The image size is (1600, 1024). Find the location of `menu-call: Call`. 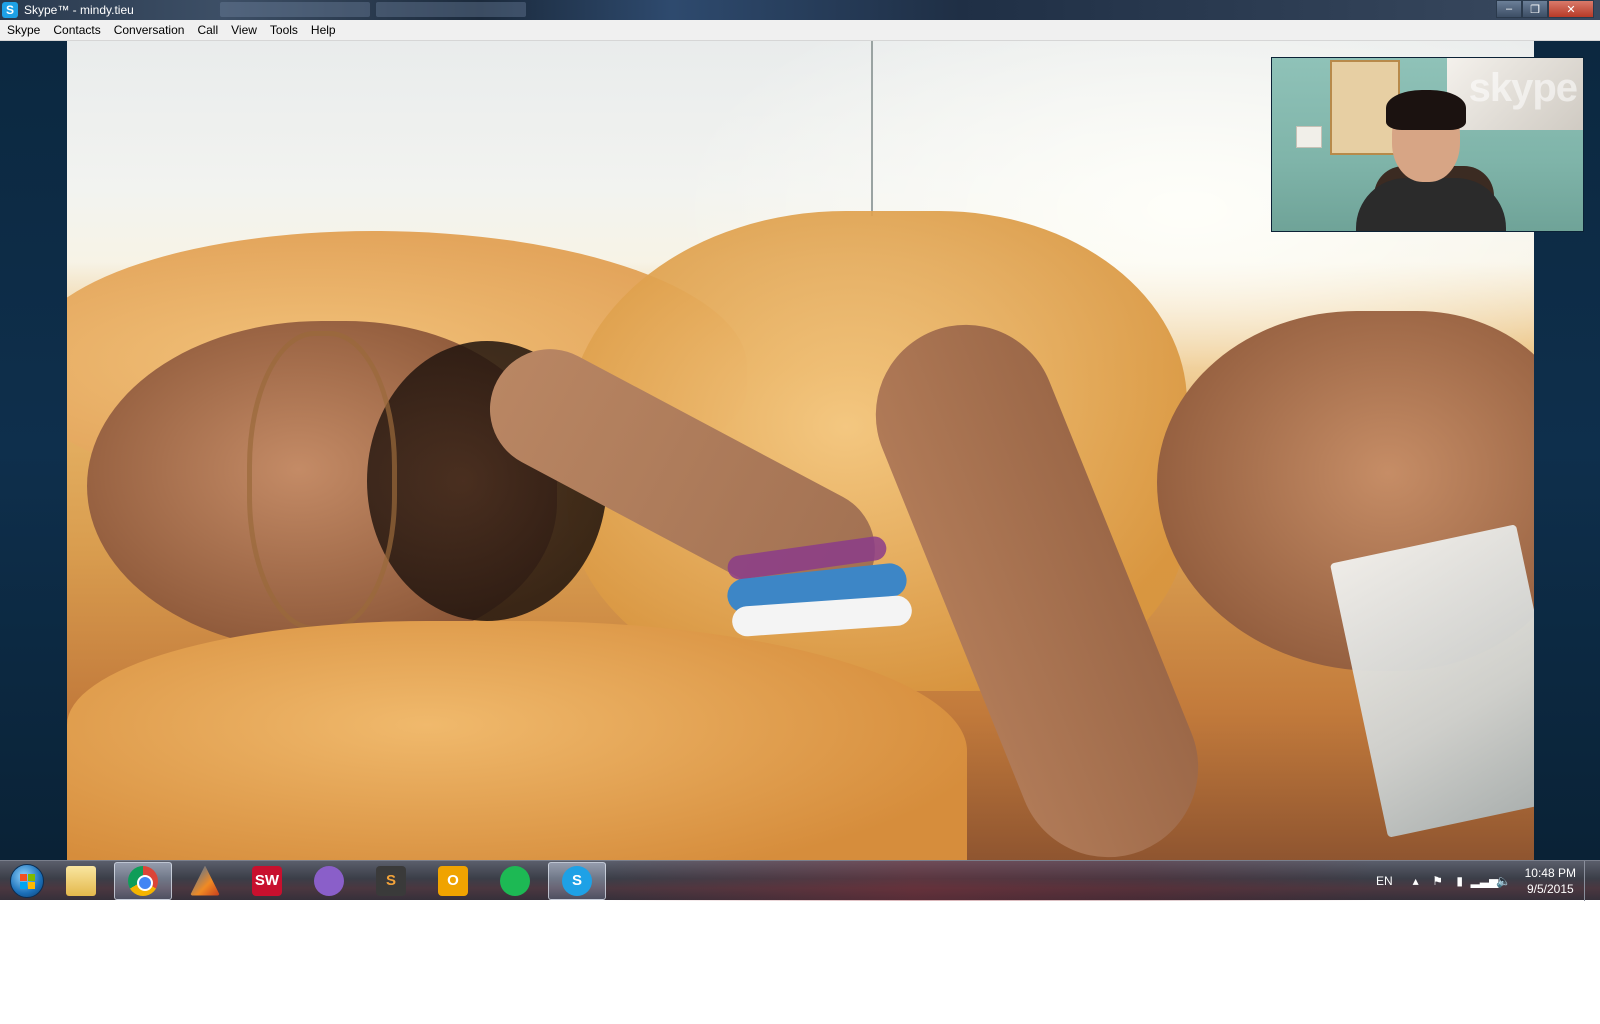

menu-call: Call is located at coordinates (207, 30).